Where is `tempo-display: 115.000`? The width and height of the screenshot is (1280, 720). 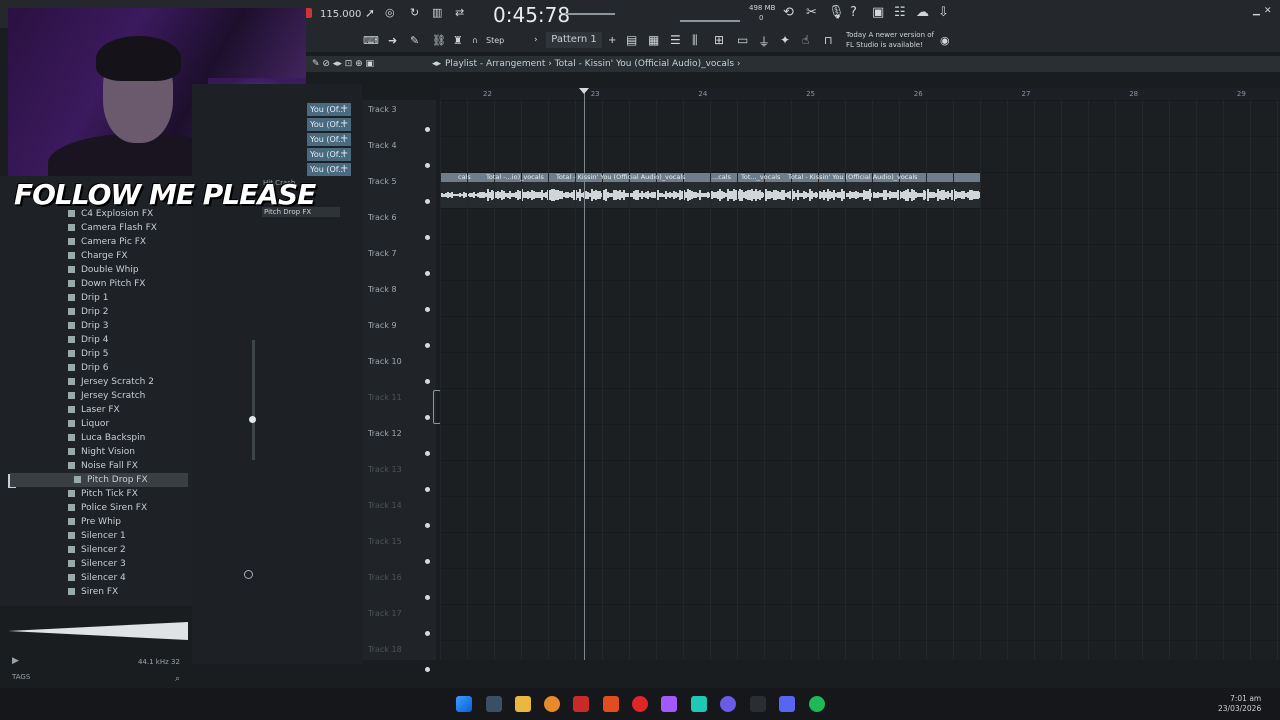 tempo-display: 115.000 is located at coordinates (340, 14).